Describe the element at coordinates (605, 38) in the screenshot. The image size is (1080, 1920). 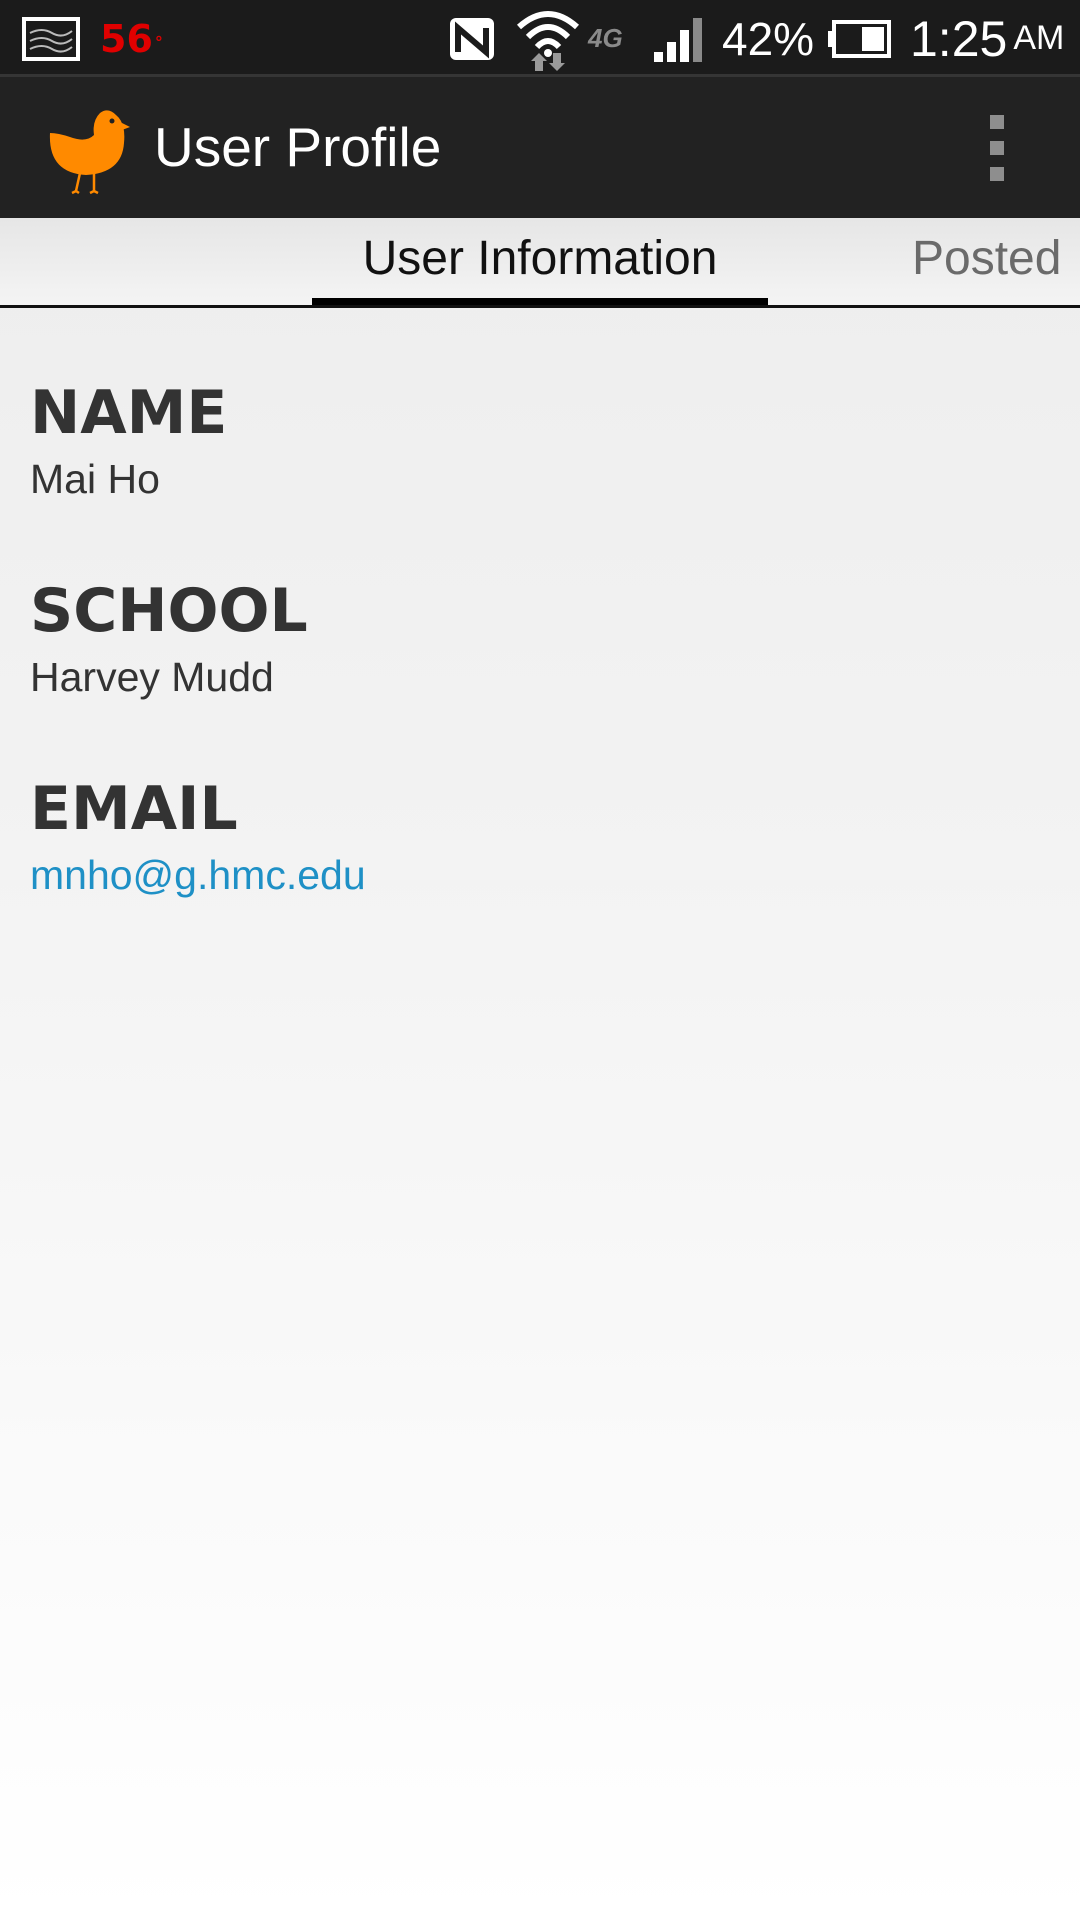
I see `lte-icon: 4G` at that location.